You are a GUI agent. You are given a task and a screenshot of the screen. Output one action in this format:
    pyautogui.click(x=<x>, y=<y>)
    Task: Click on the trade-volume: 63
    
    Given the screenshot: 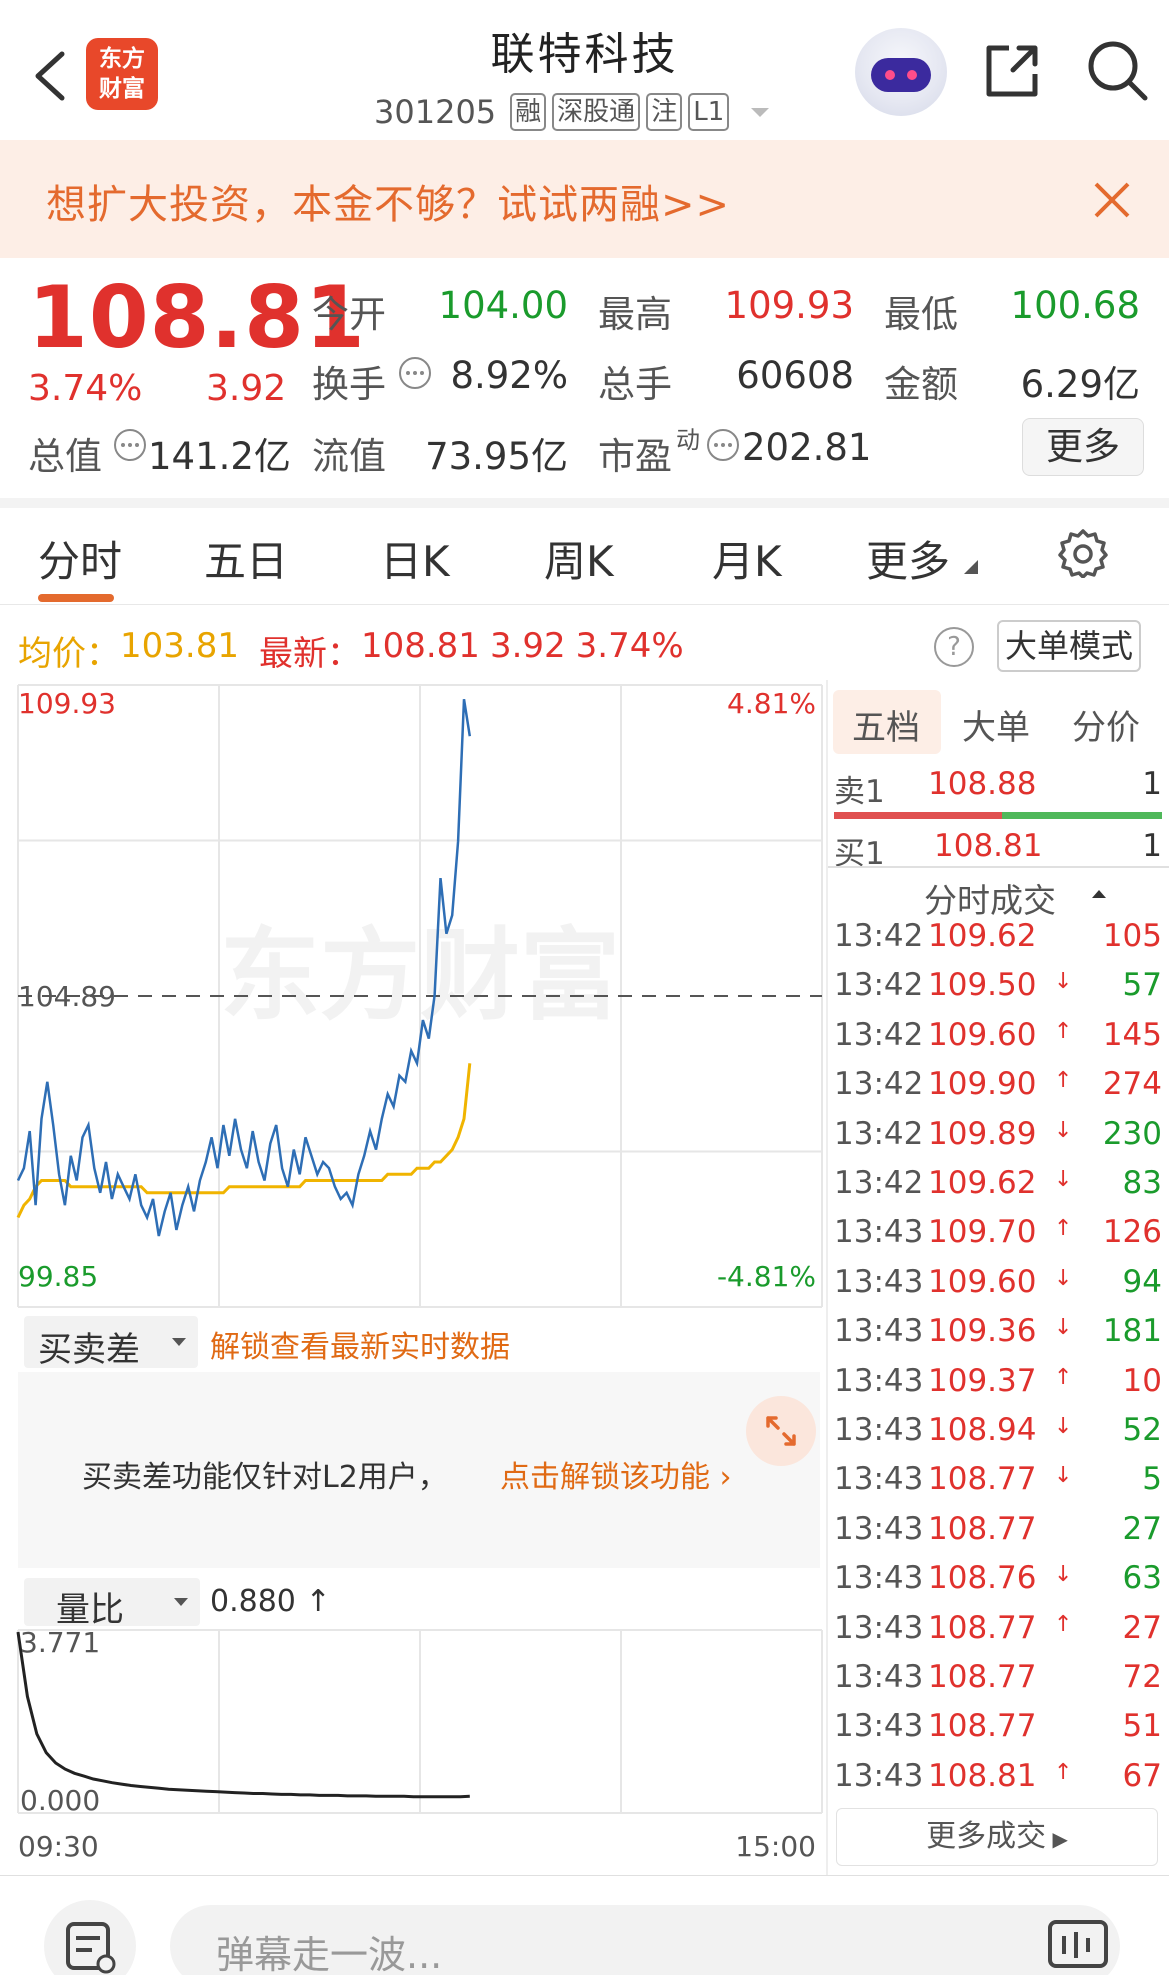 What is the action you would take?
    pyautogui.click(x=1142, y=1578)
    